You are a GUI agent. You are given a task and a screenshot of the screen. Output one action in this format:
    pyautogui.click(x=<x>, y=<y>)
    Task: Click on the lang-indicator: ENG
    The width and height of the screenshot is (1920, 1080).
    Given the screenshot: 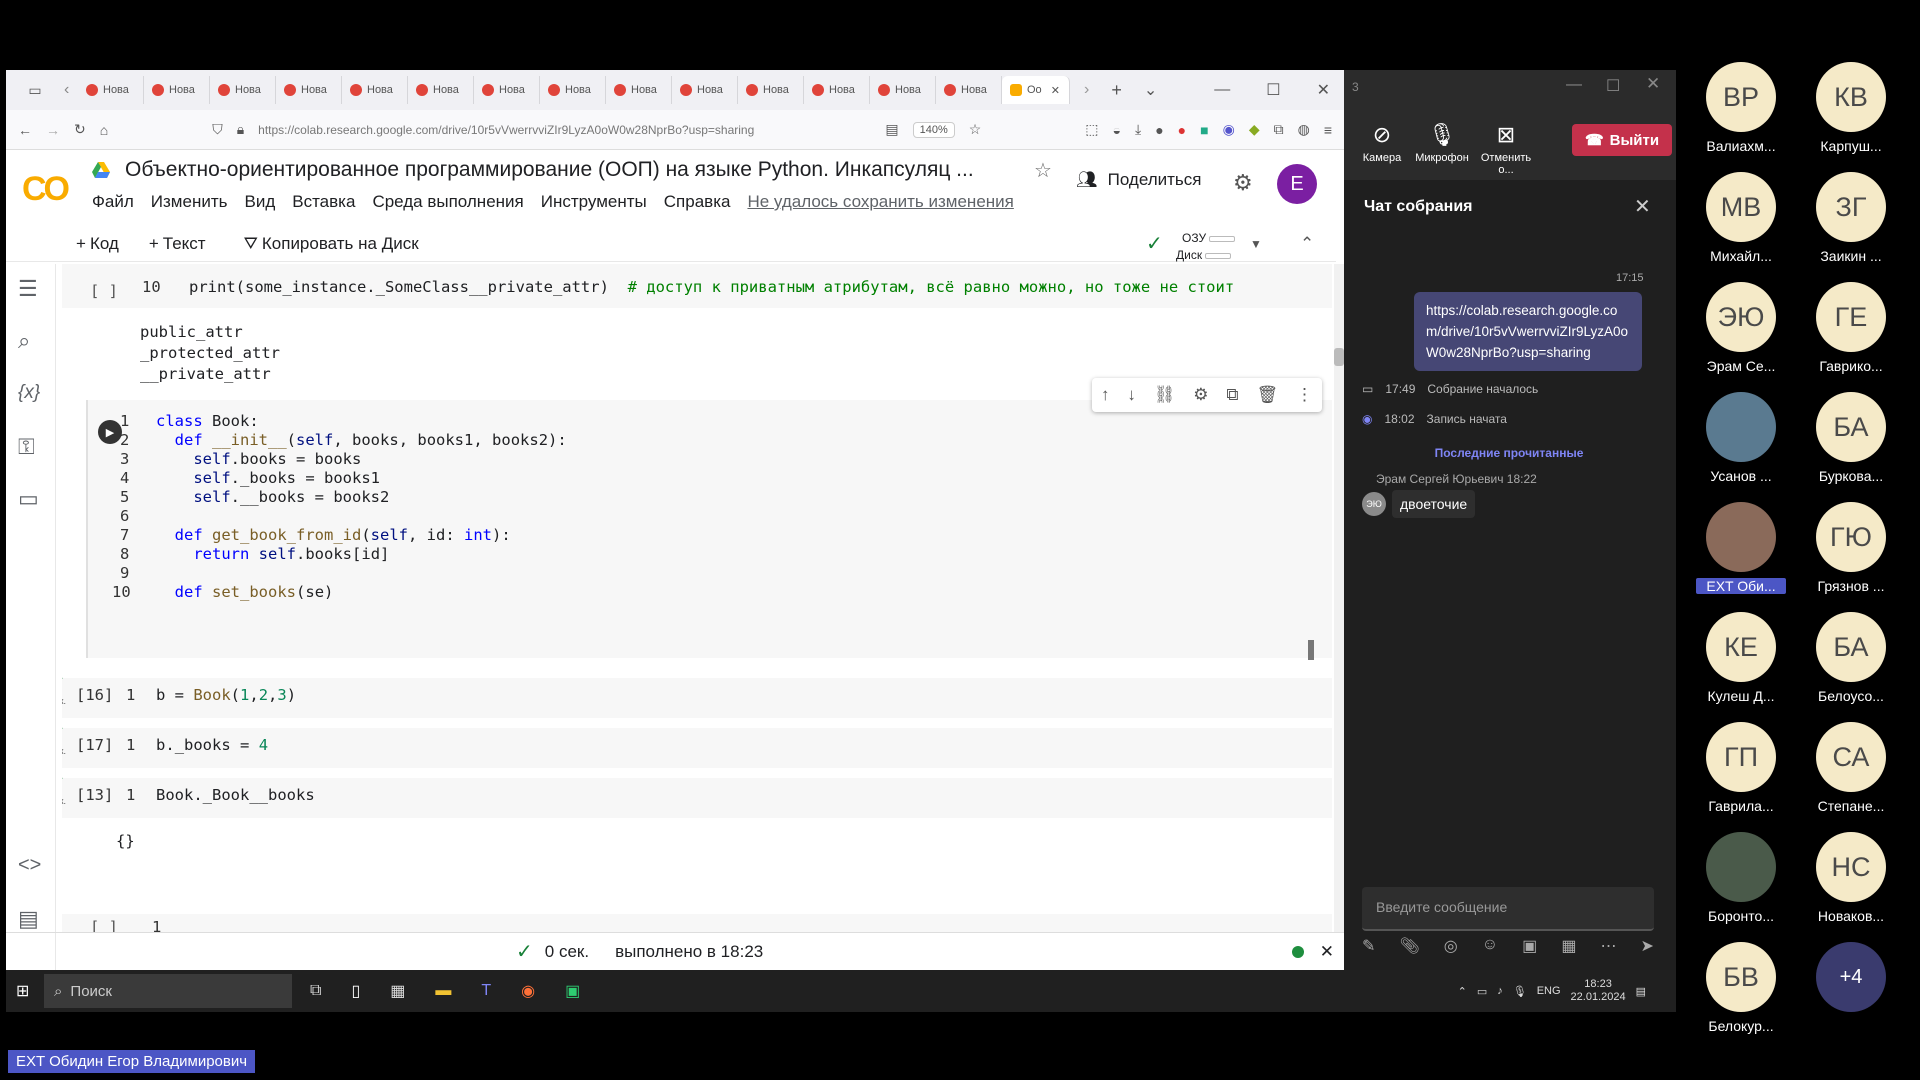 What is the action you would take?
    pyautogui.click(x=1549, y=991)
    